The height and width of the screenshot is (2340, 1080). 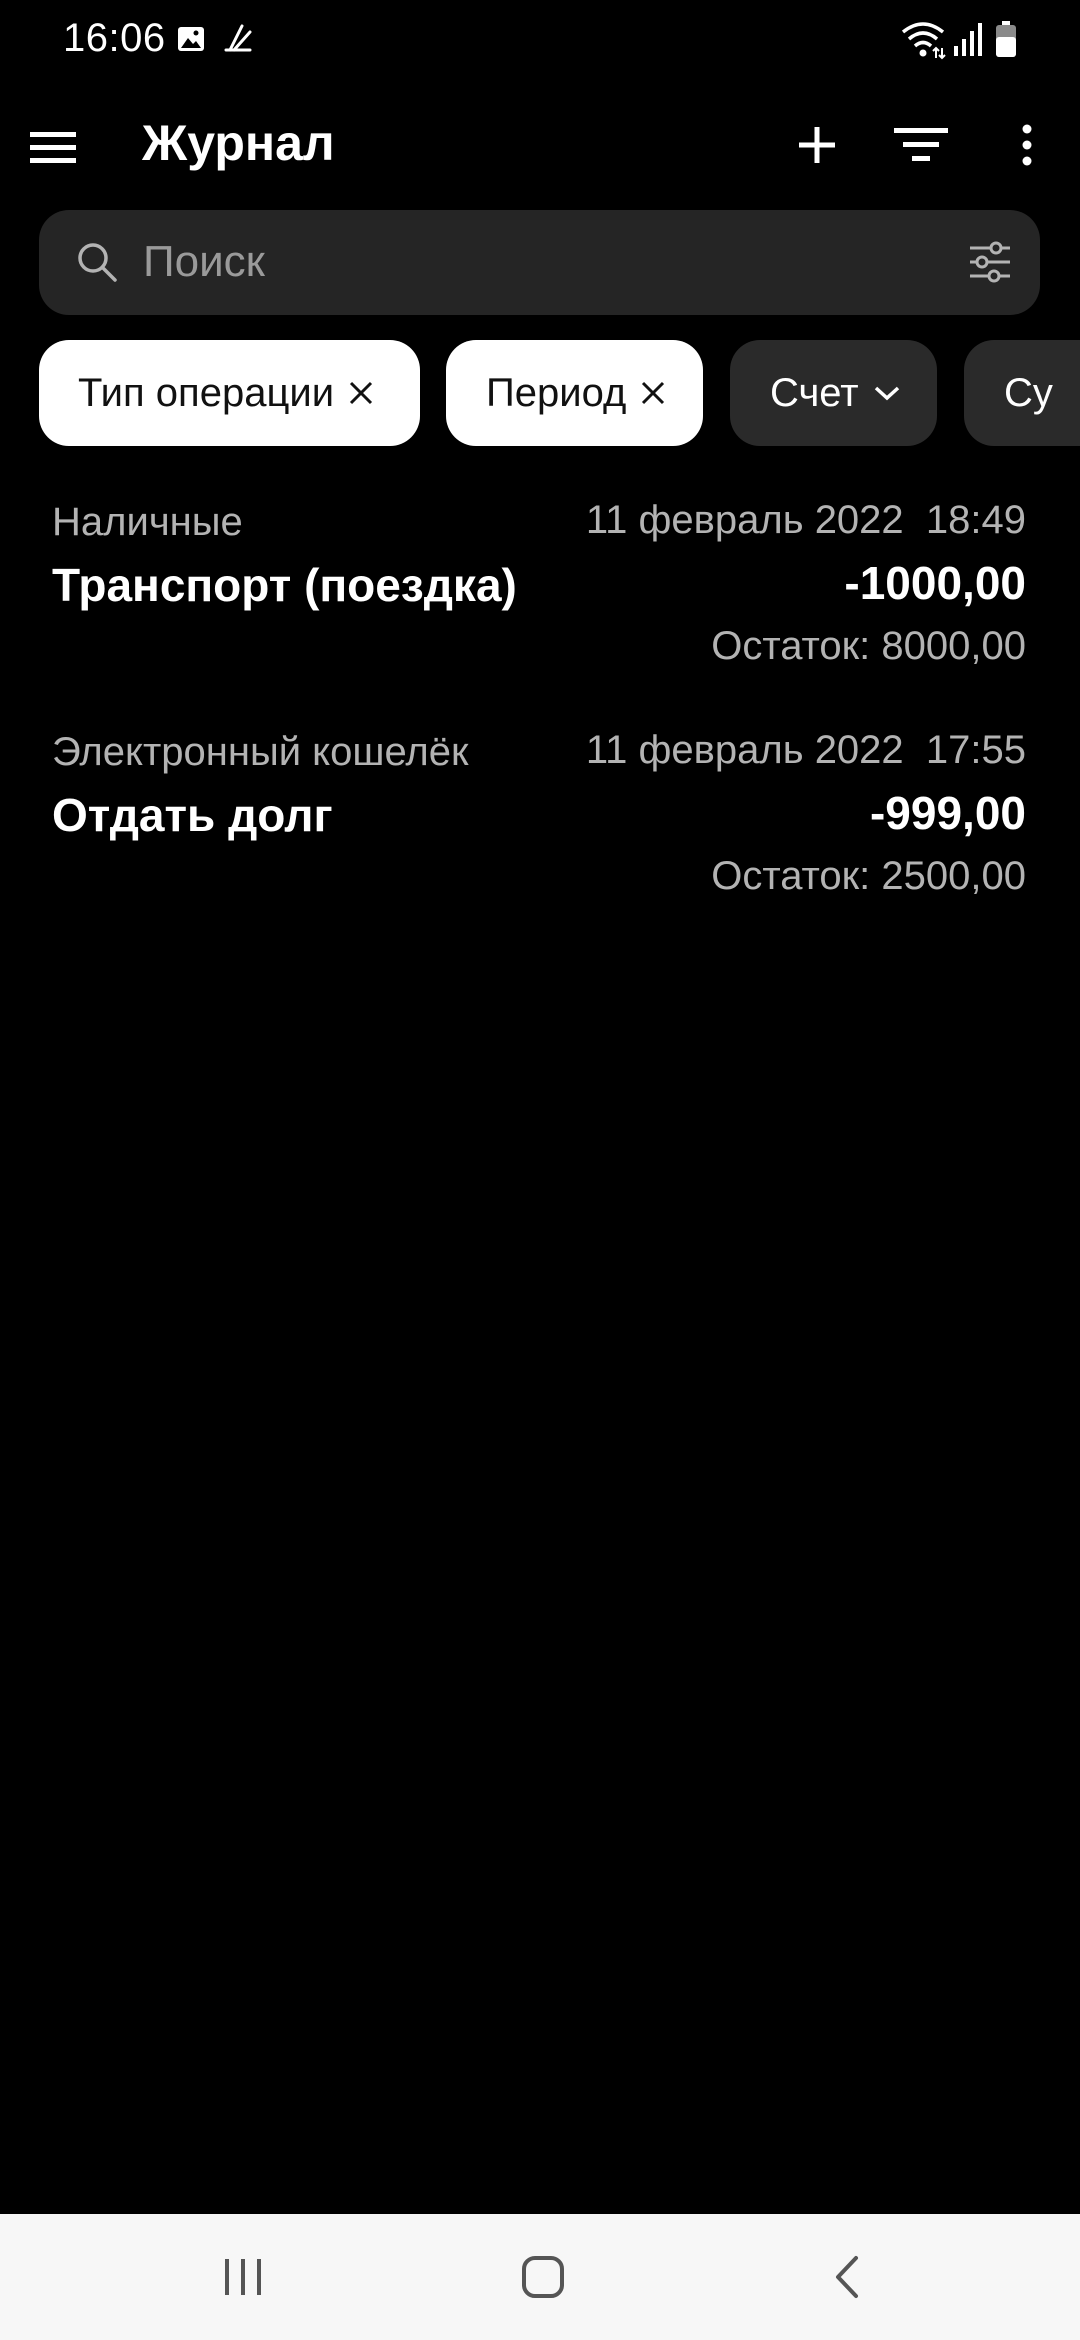 I want to click on gallery-icon, so click(x=191, y=39).